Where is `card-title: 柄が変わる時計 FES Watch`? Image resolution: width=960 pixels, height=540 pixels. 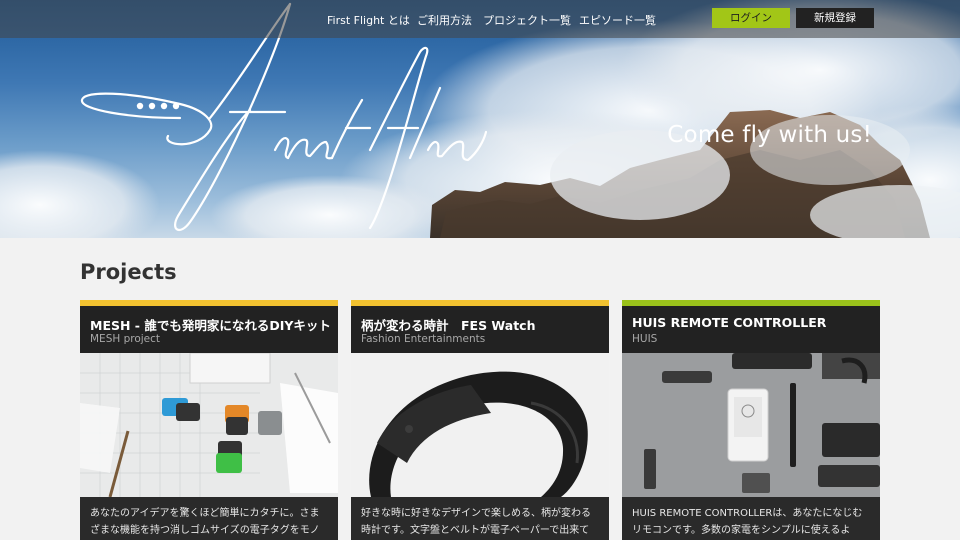 card-title: 柄が変わる時計 FES Watch is located at coordinates (448, 324).